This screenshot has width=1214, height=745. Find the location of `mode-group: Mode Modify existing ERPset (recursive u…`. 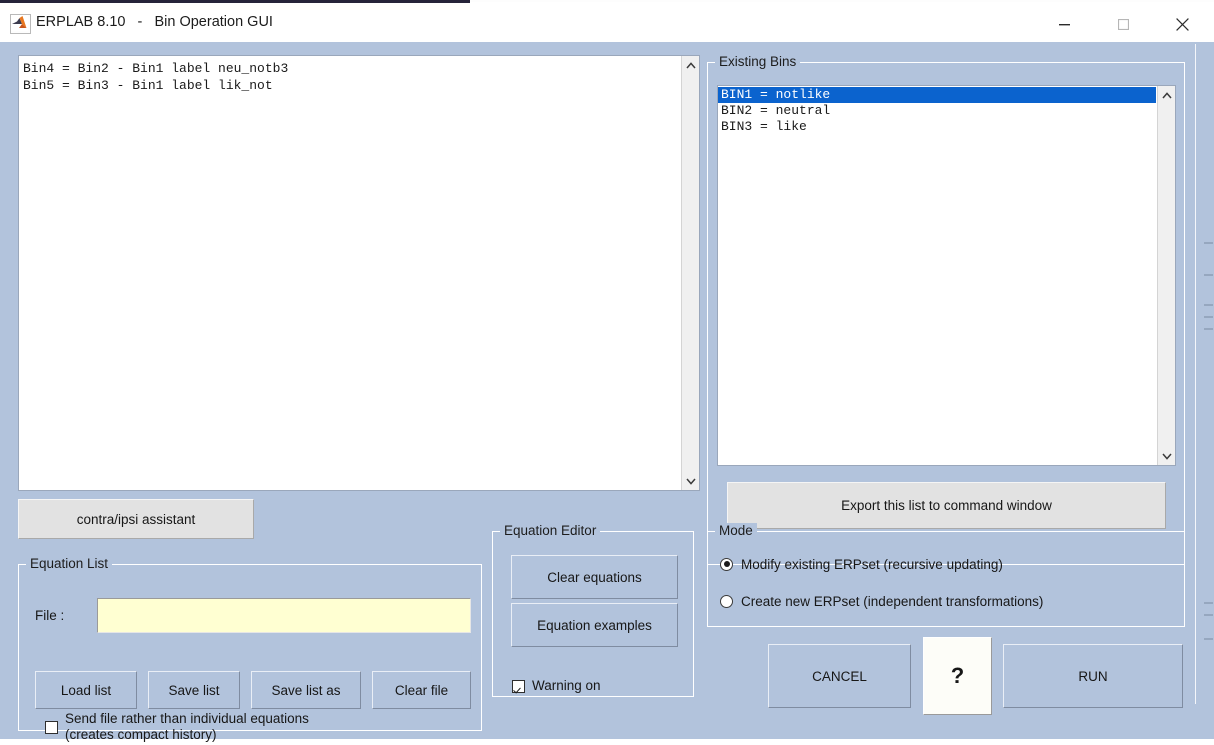

mode-group: Mode Modify existing ERPset (recursive u… is located at coordinates (946, 575).